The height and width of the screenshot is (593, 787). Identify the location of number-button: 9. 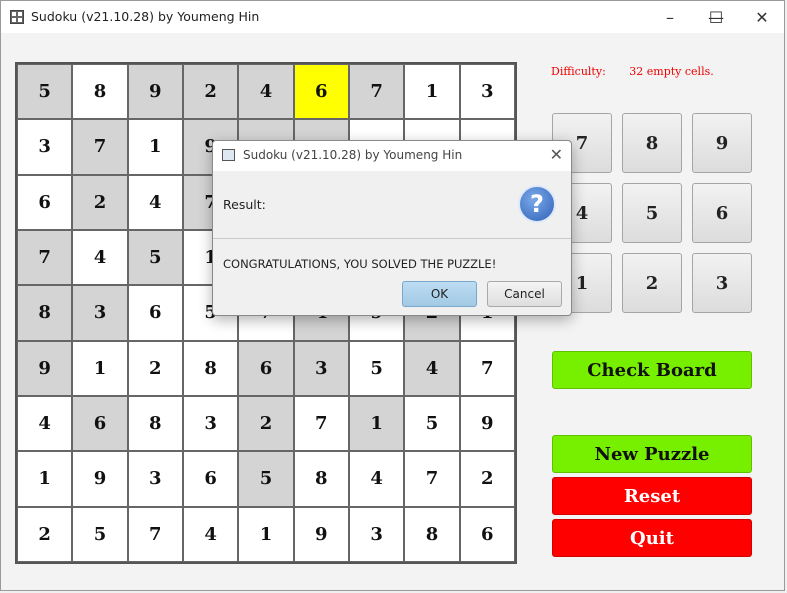
(722, 143).